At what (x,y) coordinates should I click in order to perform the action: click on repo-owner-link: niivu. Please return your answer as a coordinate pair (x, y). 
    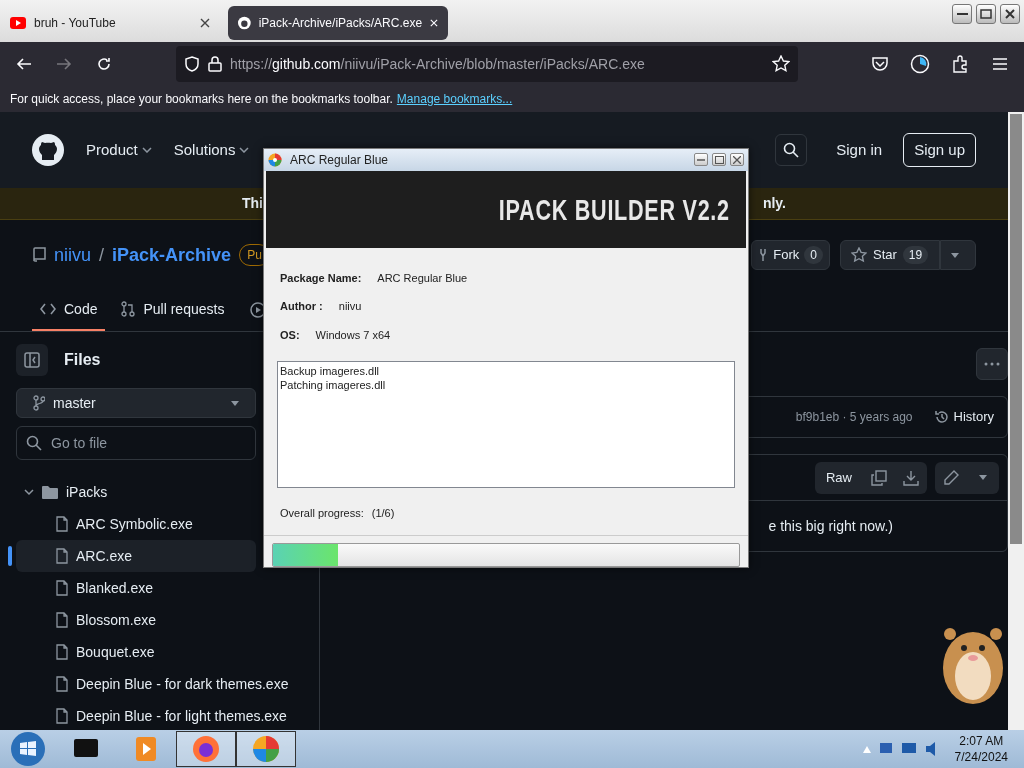
    Looking at the image, I should click on (73, 255).